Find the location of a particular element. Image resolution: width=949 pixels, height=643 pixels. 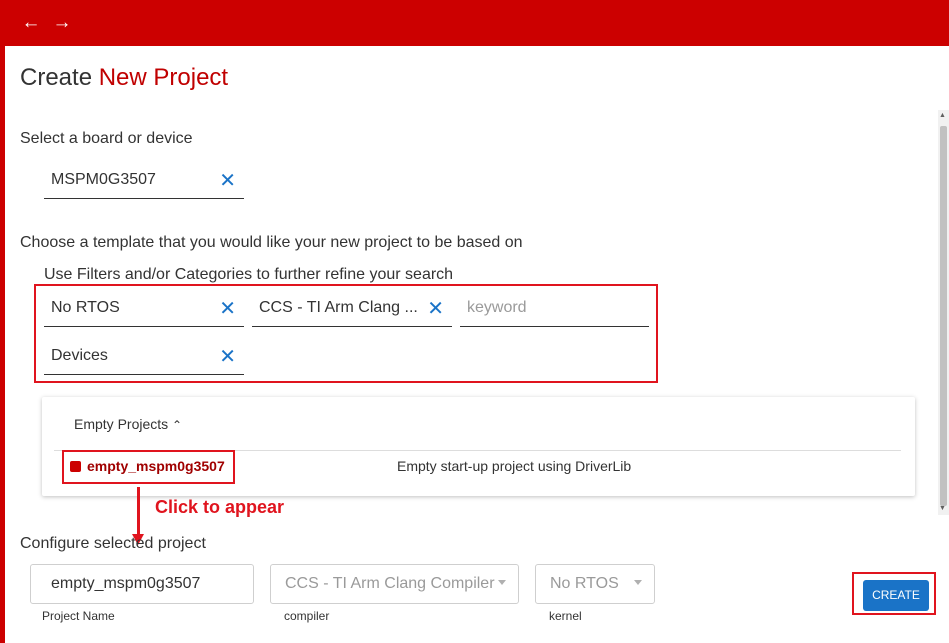

keyword-placeholder: keyword is located at coordinates (497, 307).